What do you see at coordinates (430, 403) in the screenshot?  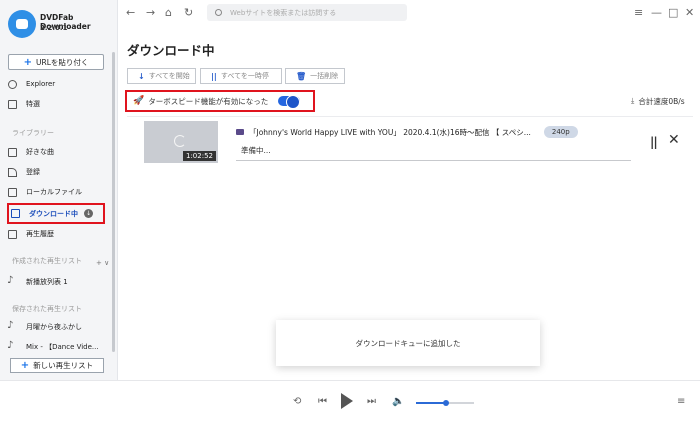 I see `volume-level` at bounding box center [430, 403].